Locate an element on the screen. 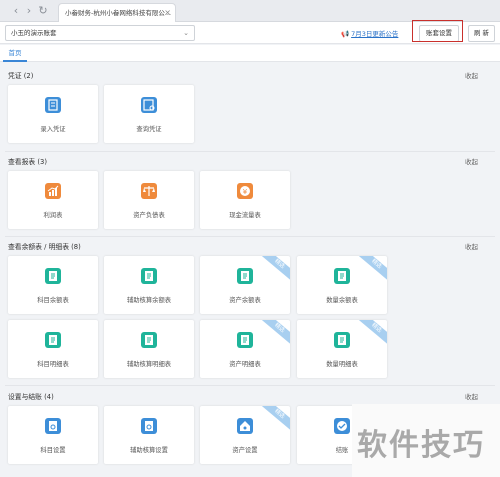  section-title-vouchers: 凭证 (2) is located at coordinates (21, 76).